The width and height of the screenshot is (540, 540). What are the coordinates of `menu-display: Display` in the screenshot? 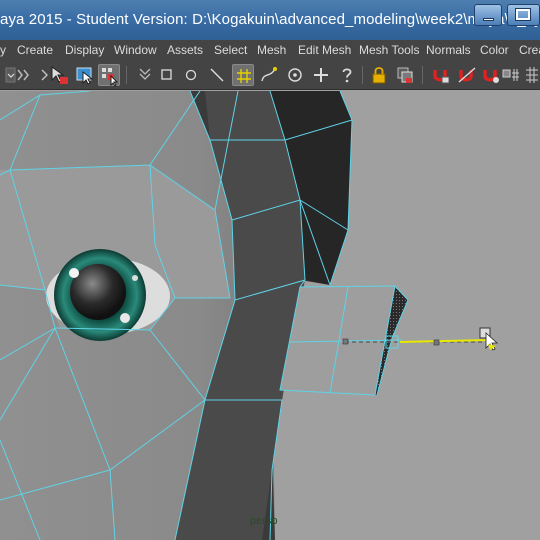 It's located at (84, 50).